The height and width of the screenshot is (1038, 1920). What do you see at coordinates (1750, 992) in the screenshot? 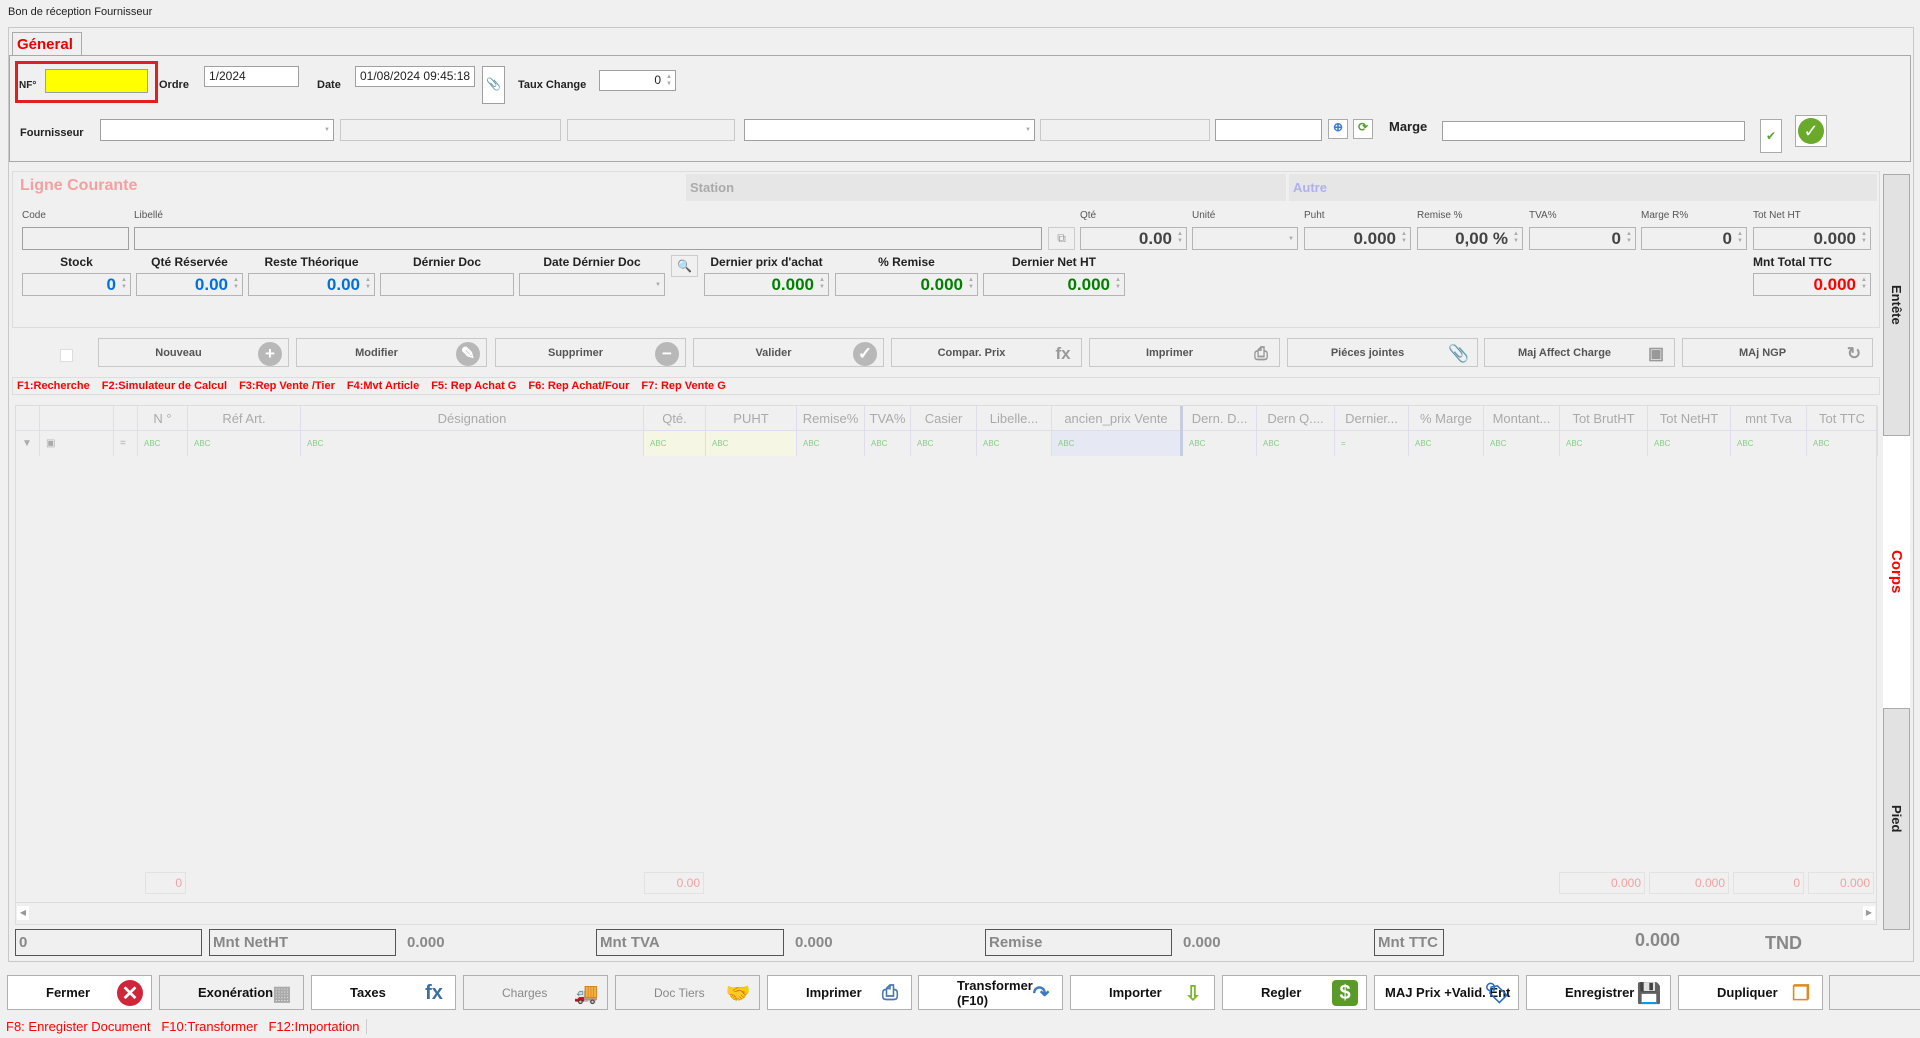
I see `dupliquer-button: Dupliquer ❐` at bounding box center [1750, 992].